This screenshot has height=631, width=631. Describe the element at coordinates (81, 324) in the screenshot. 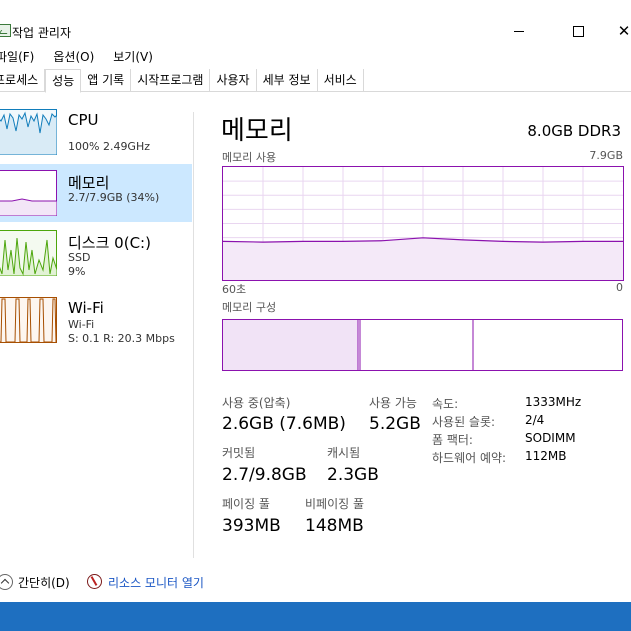

I see `sidebar-item-detail: Wi-Fi` at that location.